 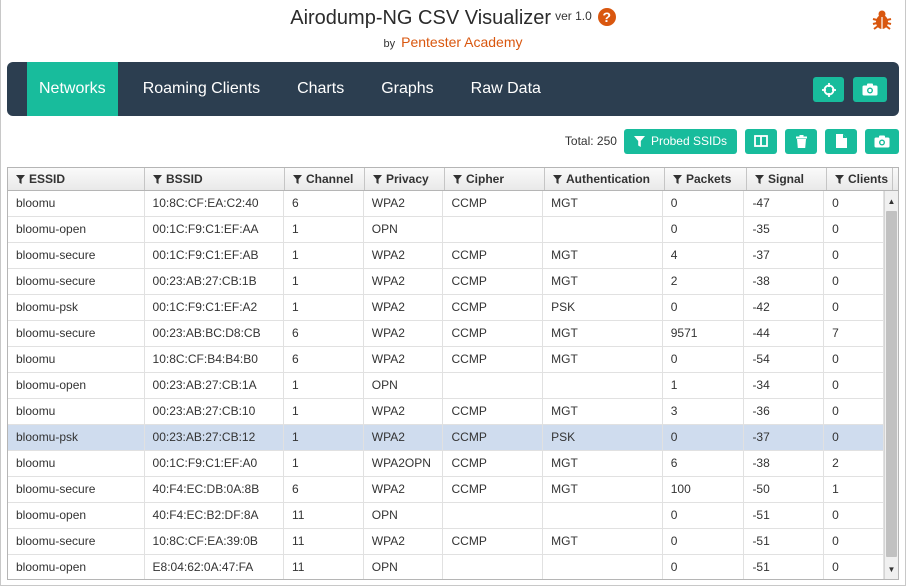 I want to click on tab-roaming-clients: Roaming Clients, so click(x=201, y=89).